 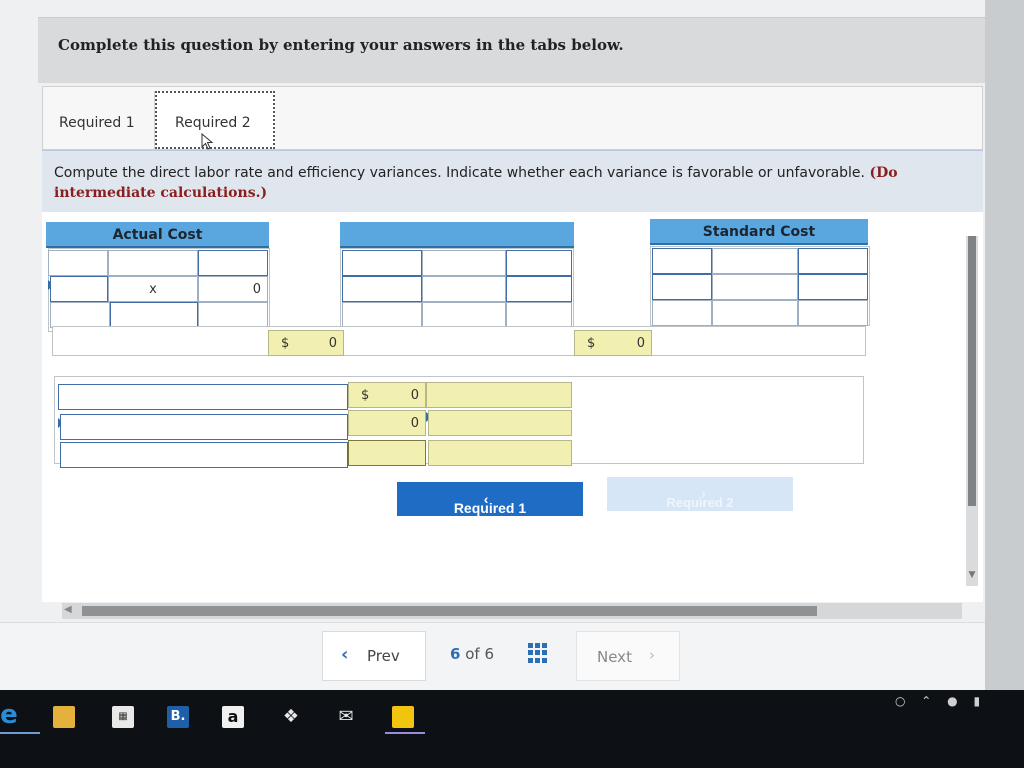 I want to click on actual-result: 0, so click(x=233, y=289).